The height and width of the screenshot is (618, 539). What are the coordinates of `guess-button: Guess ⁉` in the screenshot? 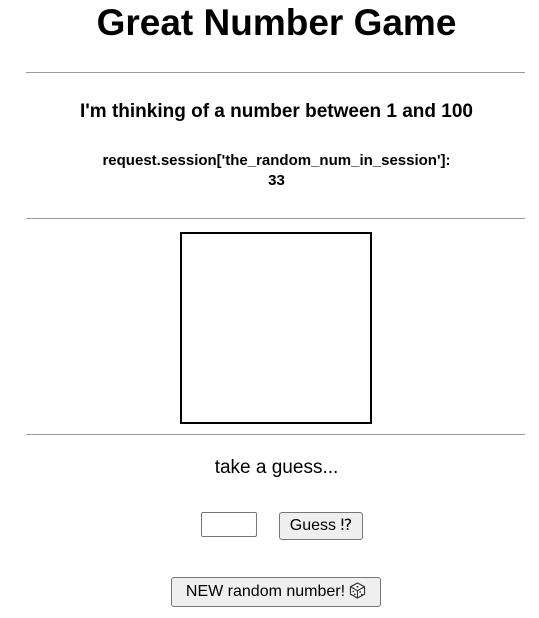 It's located at (321, 526).